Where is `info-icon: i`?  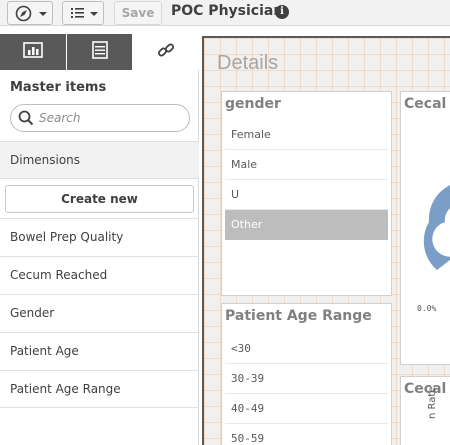
info-icon: i is located at coordinates (282, 12).